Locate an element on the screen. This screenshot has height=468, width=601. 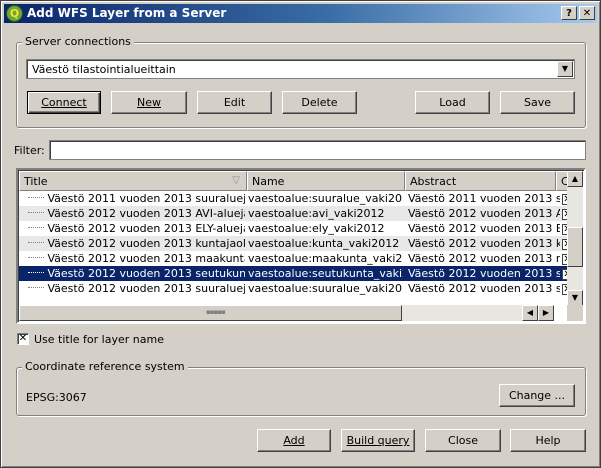
row-name: vaestoalue:suuralue_vaki2011 is located at coordinates (325, 198).